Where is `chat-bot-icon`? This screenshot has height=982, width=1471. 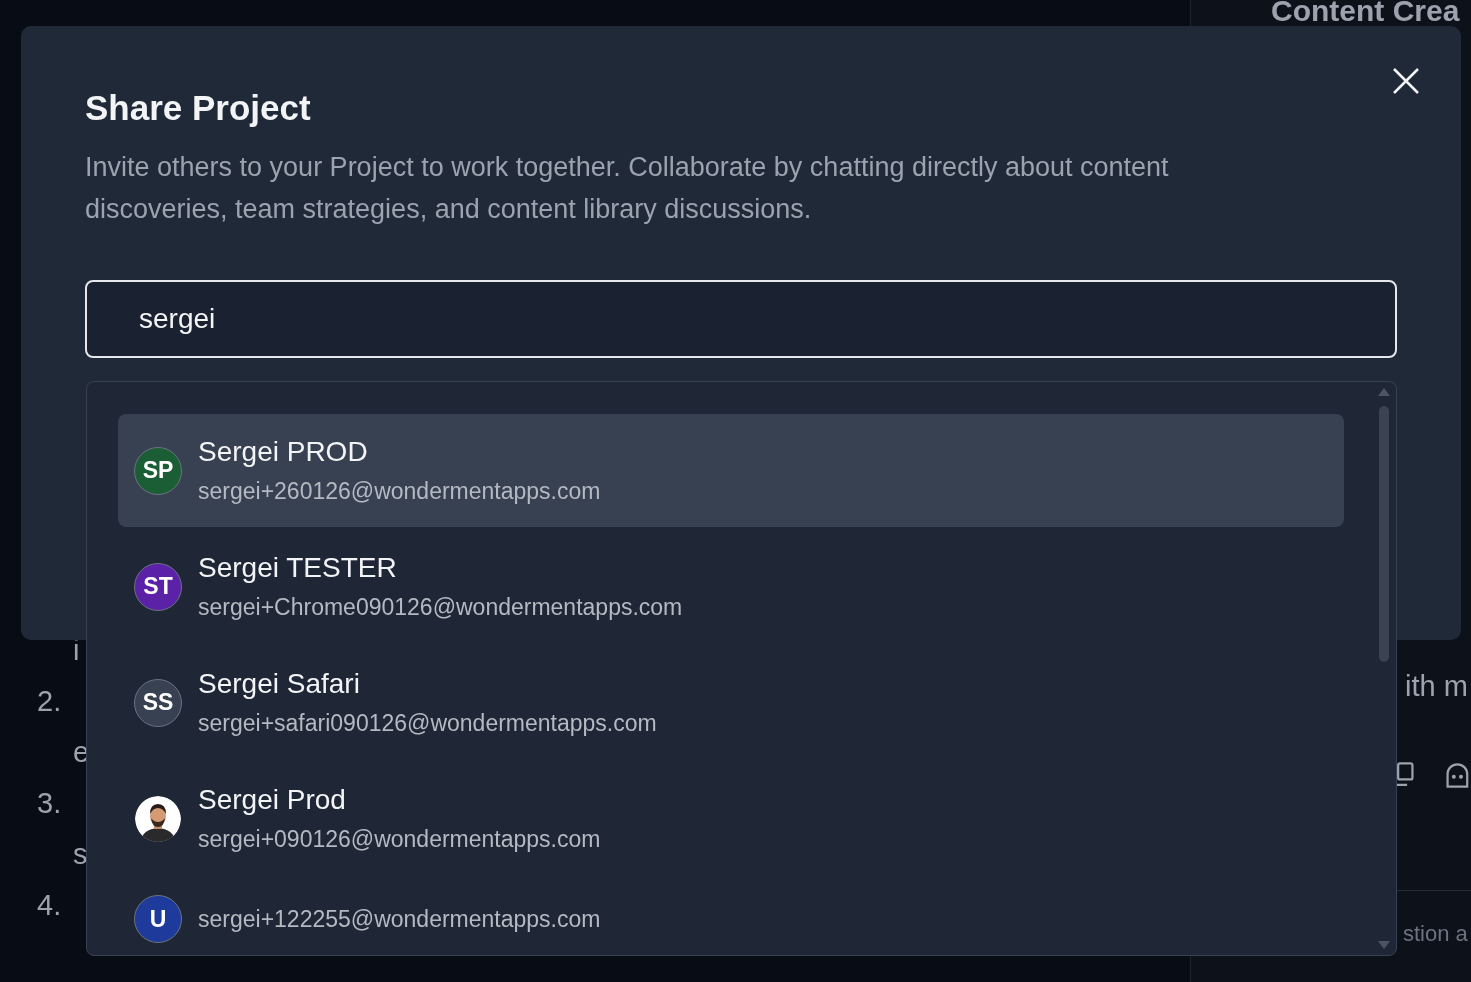 chat-bot-icon is located at coordinates (1457, 775).